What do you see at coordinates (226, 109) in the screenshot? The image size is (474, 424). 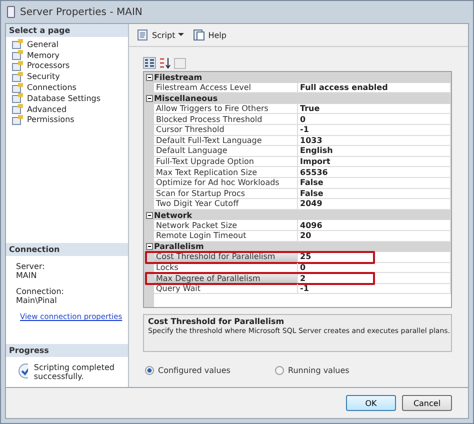 I see `property-name: Allow Triggers to Fire Others` at bounding box center [226, 109].